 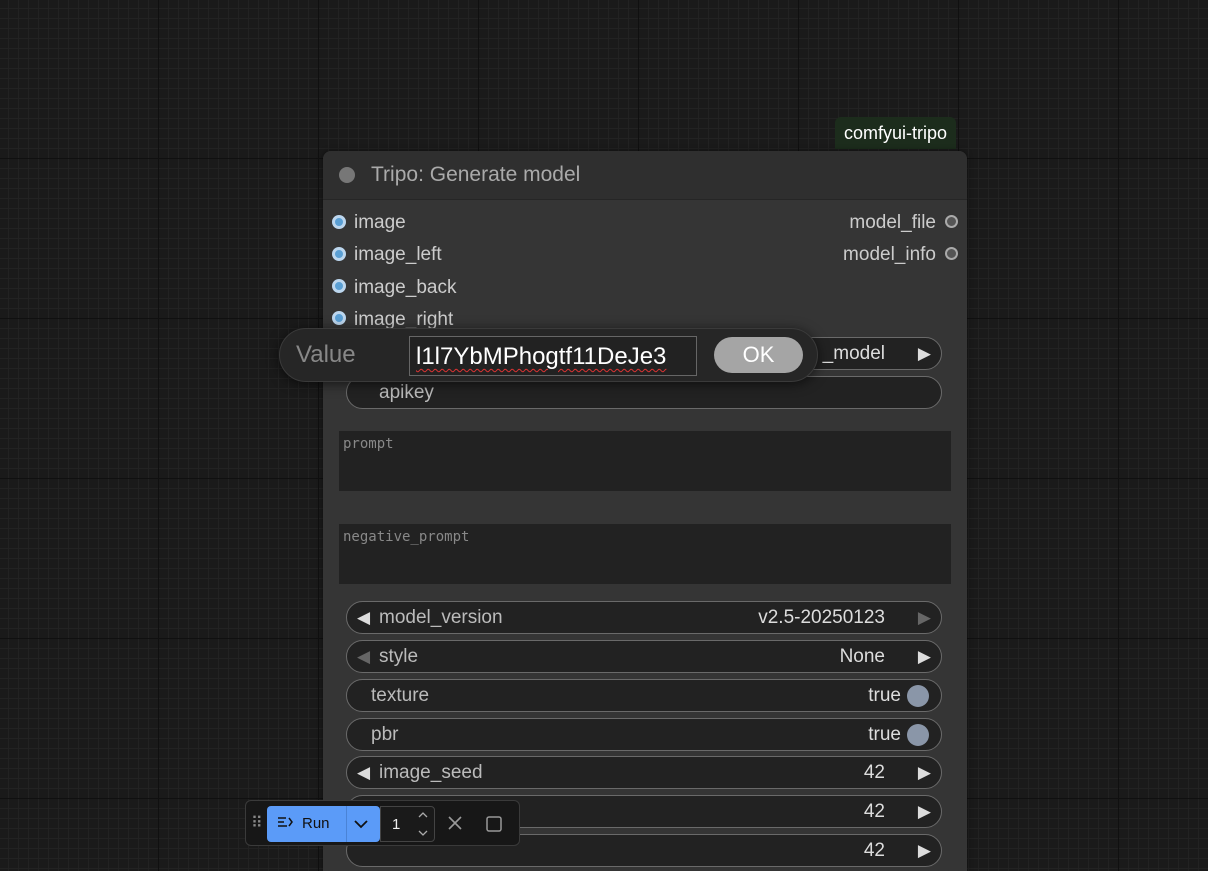 What do you see at coordinates (407, 824) in the screenshot?
I see `batch-count-input: 1` at bounding box center [407, 824].